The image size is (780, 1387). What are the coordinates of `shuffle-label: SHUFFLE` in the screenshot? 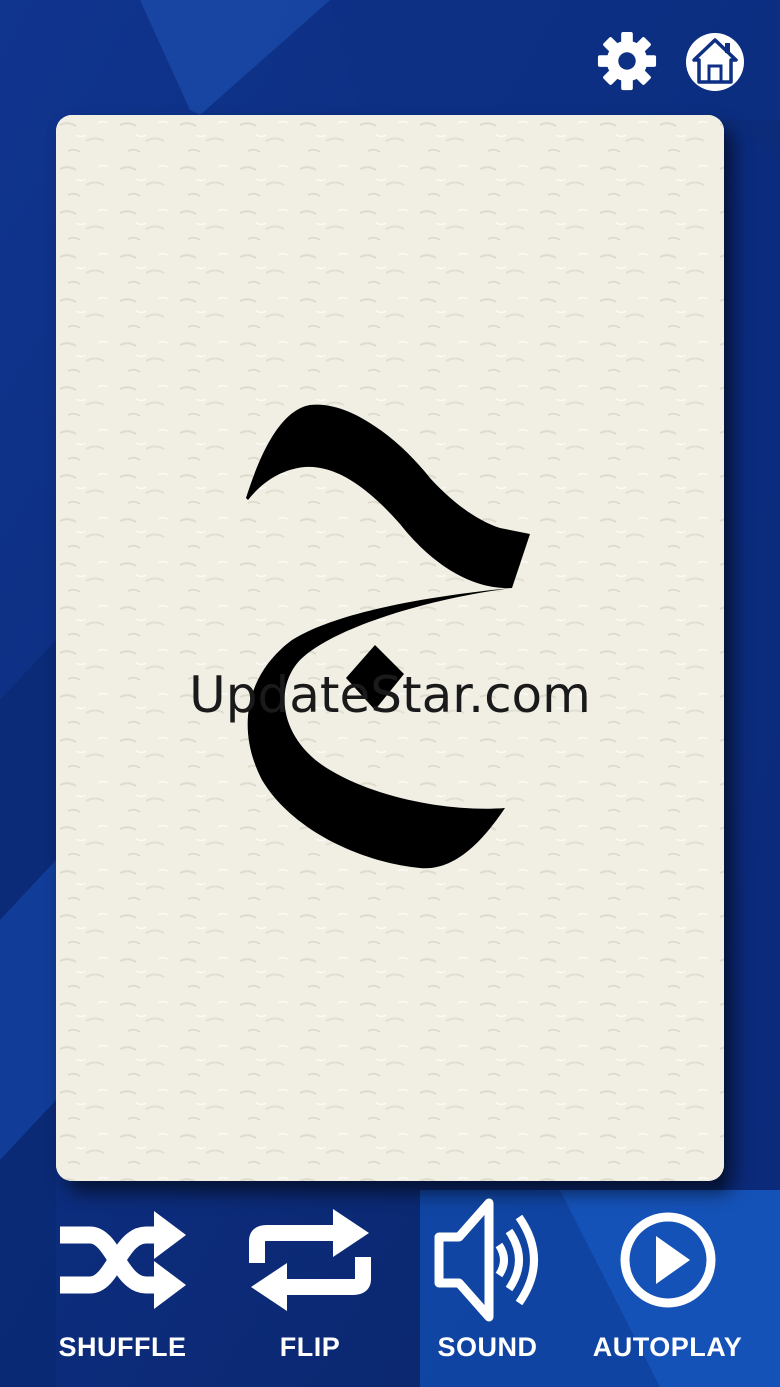 It's located at (122, 1347).